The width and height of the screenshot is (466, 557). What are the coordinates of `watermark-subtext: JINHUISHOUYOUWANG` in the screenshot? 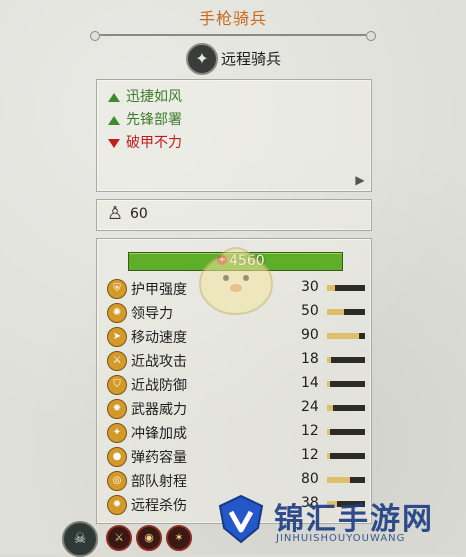 It's located at (341, 538).